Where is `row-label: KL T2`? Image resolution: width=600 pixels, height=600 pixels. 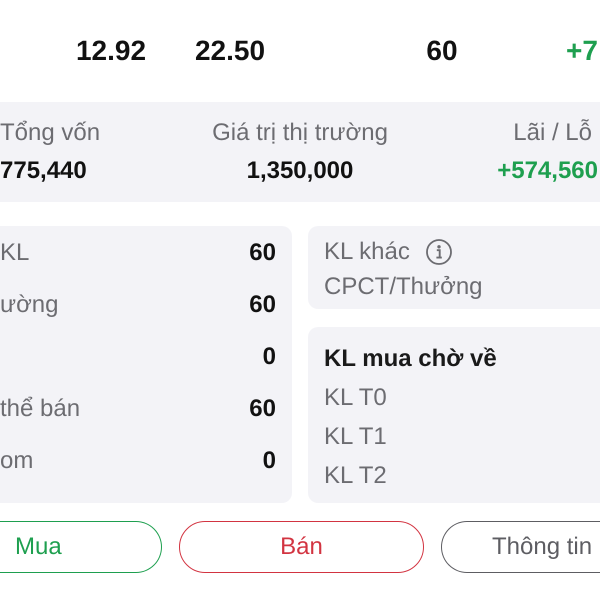 row-label: KL T2 is located at coordinates (356, 476).